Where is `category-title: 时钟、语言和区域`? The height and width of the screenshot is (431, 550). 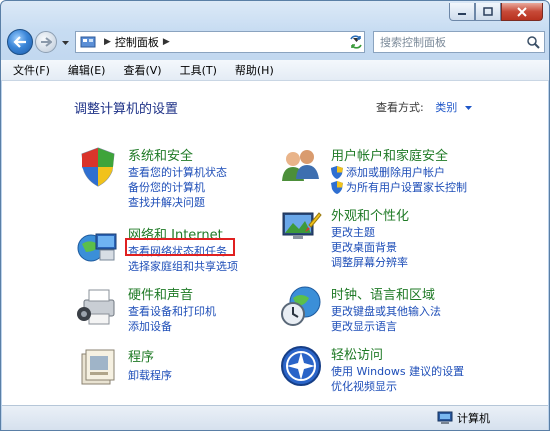
category-title: 时钟、语言和区域 is located at coordinates (383, 293).